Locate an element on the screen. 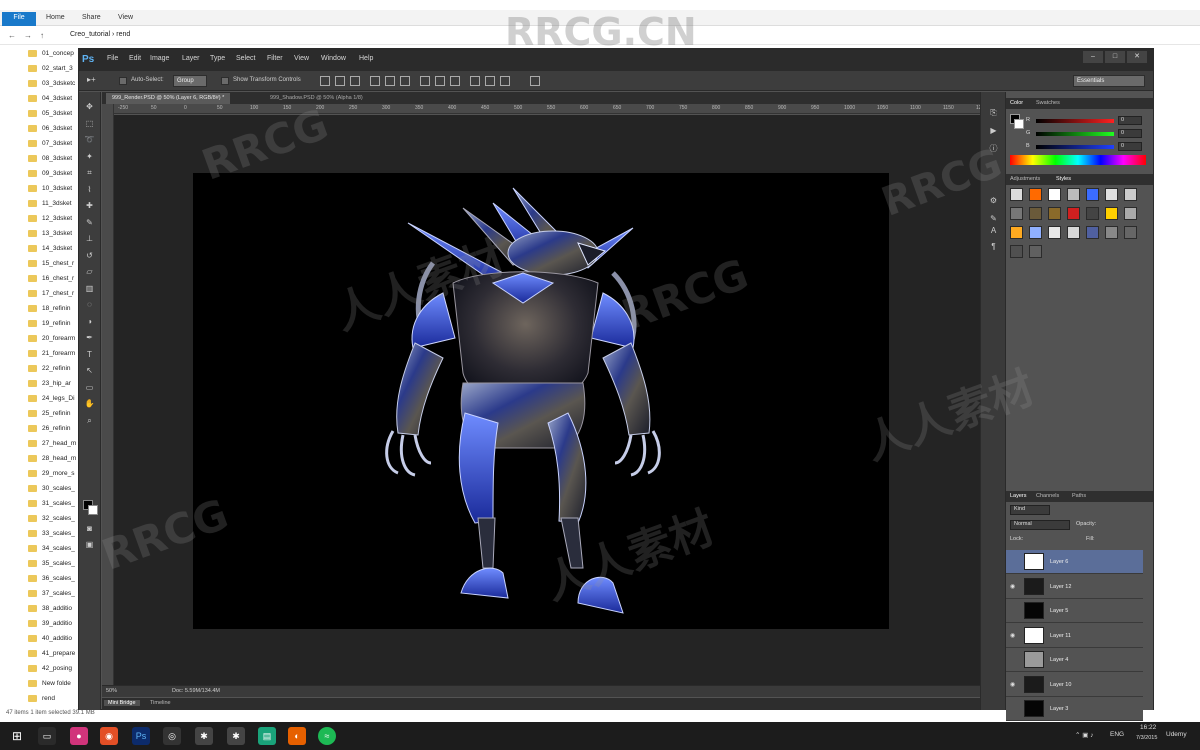 The height and width of the screenshot is (750, 1200). info-icon: ⓘ is located at coordinates (993, 148).